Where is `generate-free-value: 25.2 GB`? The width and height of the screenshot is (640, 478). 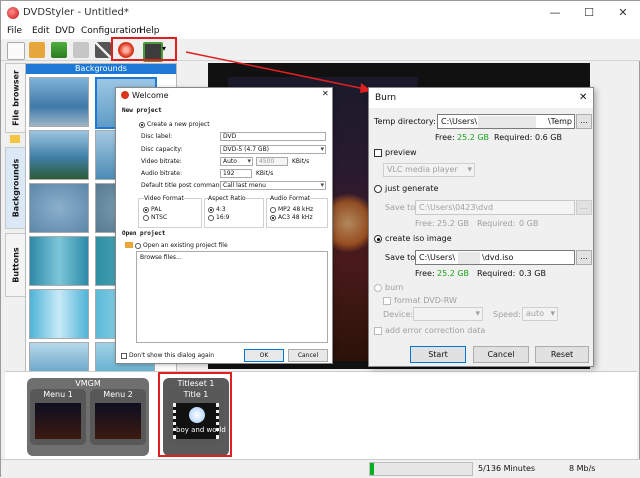
generate-free-value: 25.2 GB is located at coordinates (453, 223).